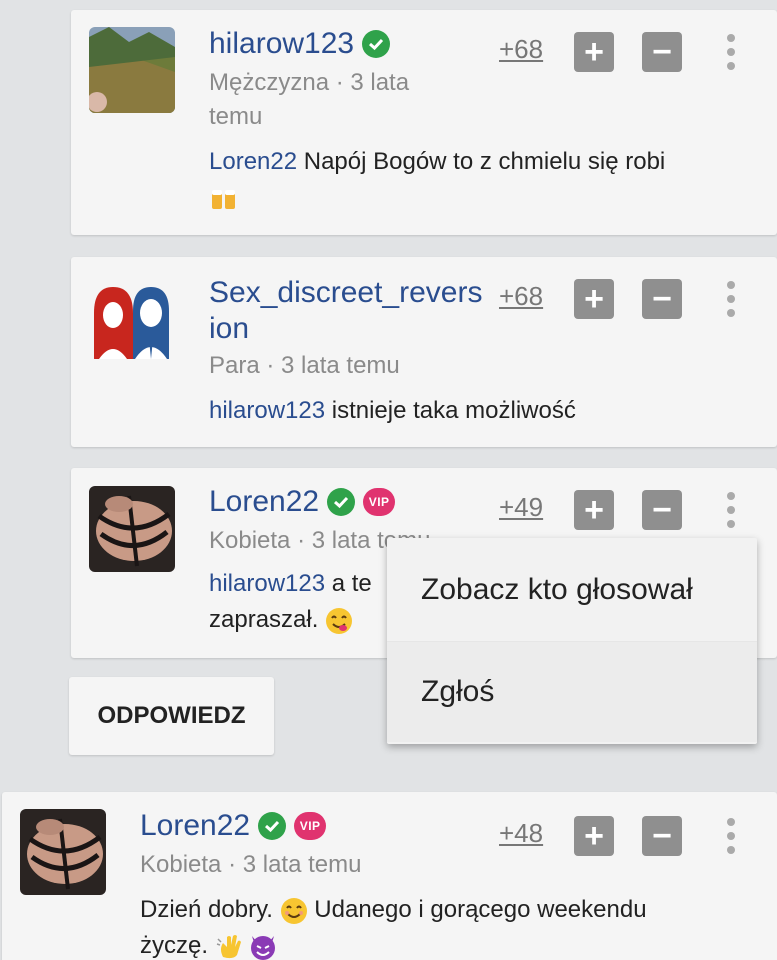 The image size is (777, 960). I want to click on menu-item-report: Zgłoś, so click(572, 692).